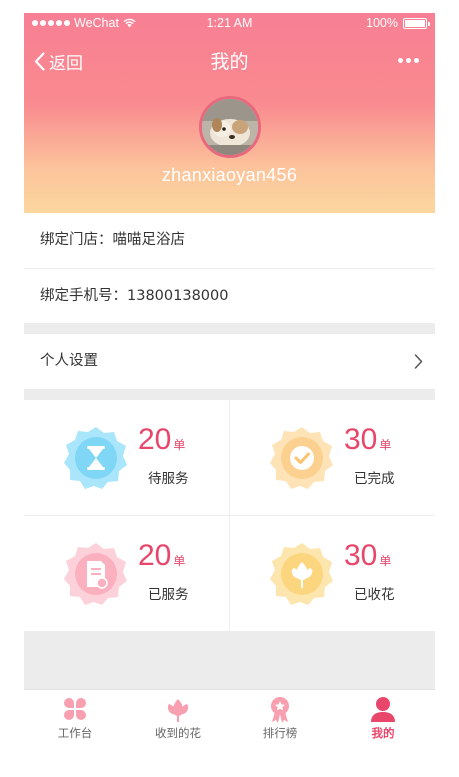 The width and height of the screenshot is (459, 777). What do you see at coordinates (418, 361) in the screenshot?
I see `chevron-right-icon` at bounding box center [418, 361].